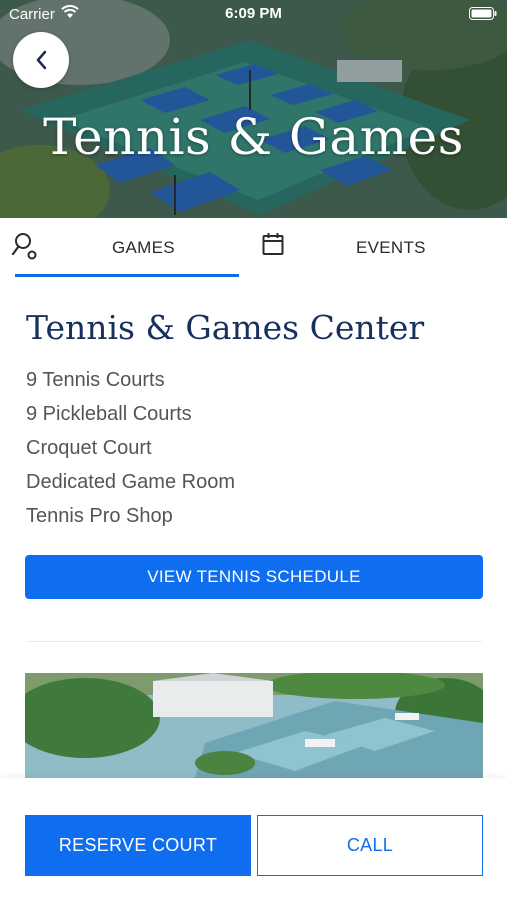 This screenshot has height=900, width=507. I want to click on list-item: 9 Pickleball Courts, so click(109, 414).